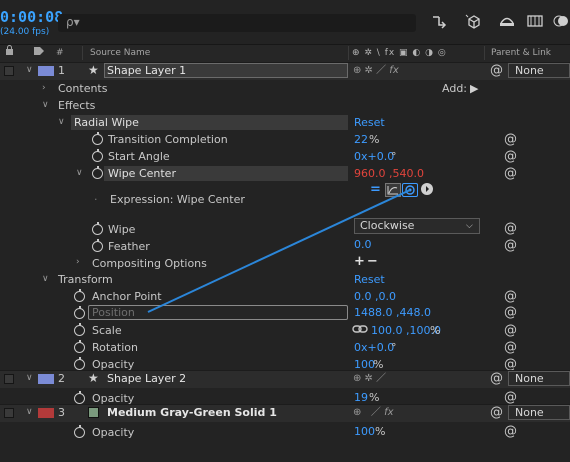  What do you see at coordinates (61, 70) in the screenshot?
I see `layer-number: 1` at bounding box center [61, 70].